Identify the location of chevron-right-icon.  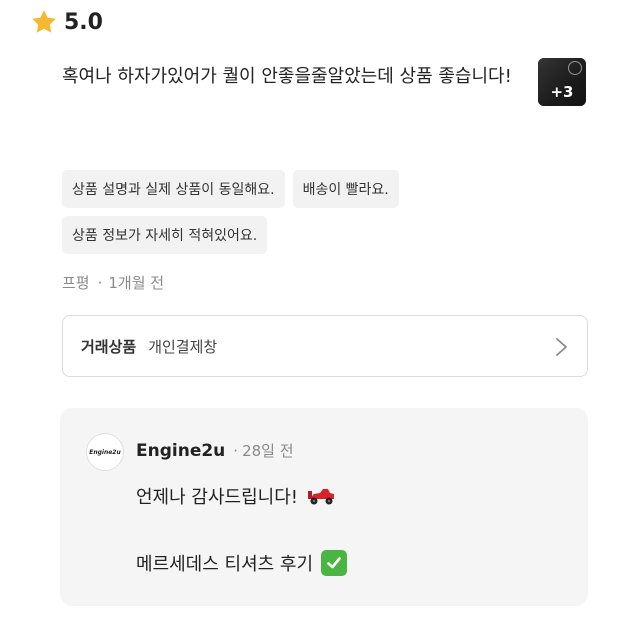
(561, 347).